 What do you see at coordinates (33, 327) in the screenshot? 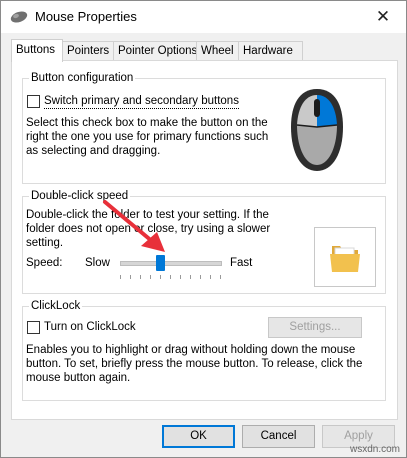
I see `clicklock-checkbox` at bounding box center [33, 327].